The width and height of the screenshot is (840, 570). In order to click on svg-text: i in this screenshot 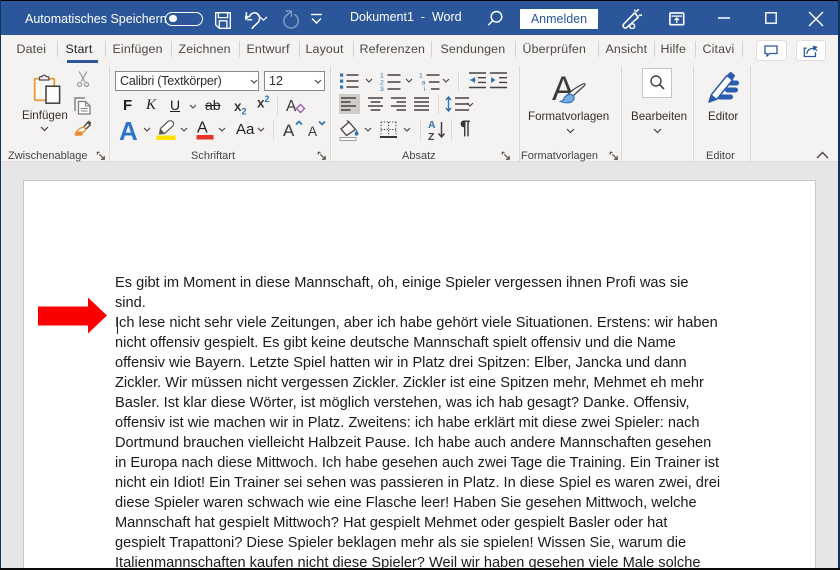, I will do `click(425, 88)`.